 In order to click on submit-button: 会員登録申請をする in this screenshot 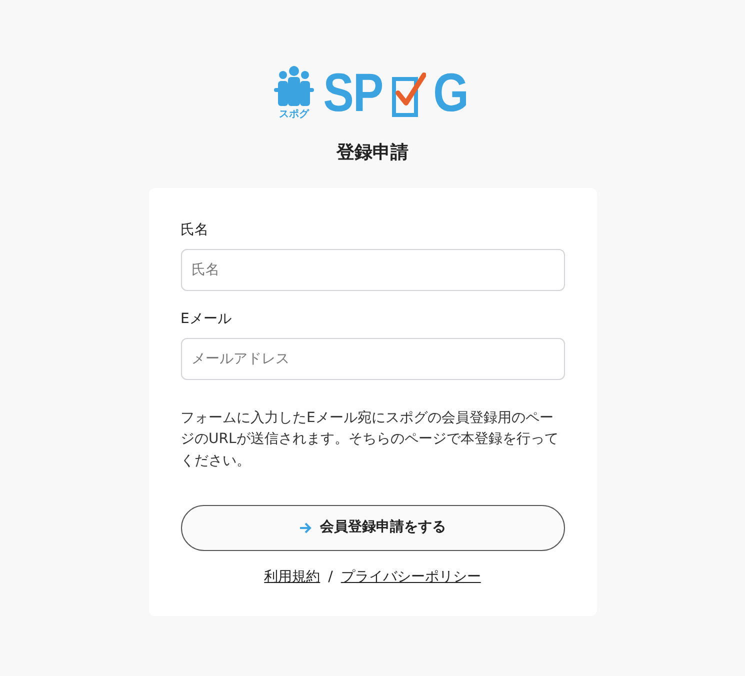, I will do `click(372, 527)`.